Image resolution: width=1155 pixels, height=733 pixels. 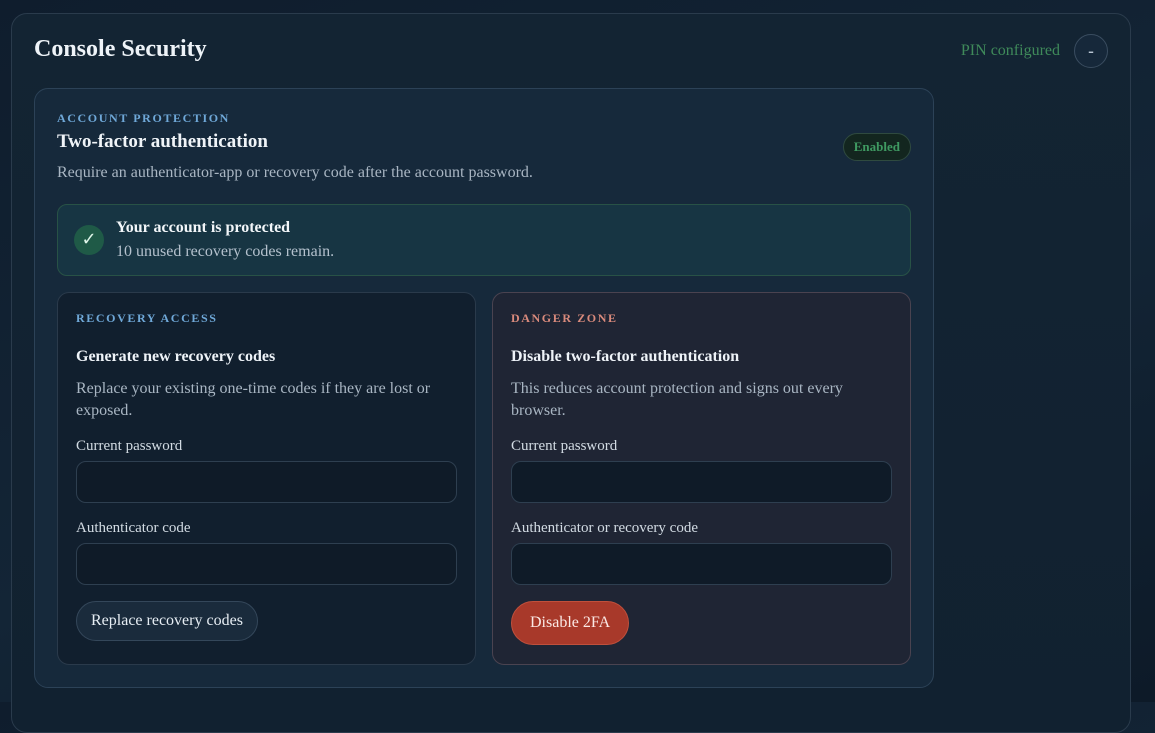 I want to click on disable-2fa-button: Disable 2FA, so click(x=570, y=623).